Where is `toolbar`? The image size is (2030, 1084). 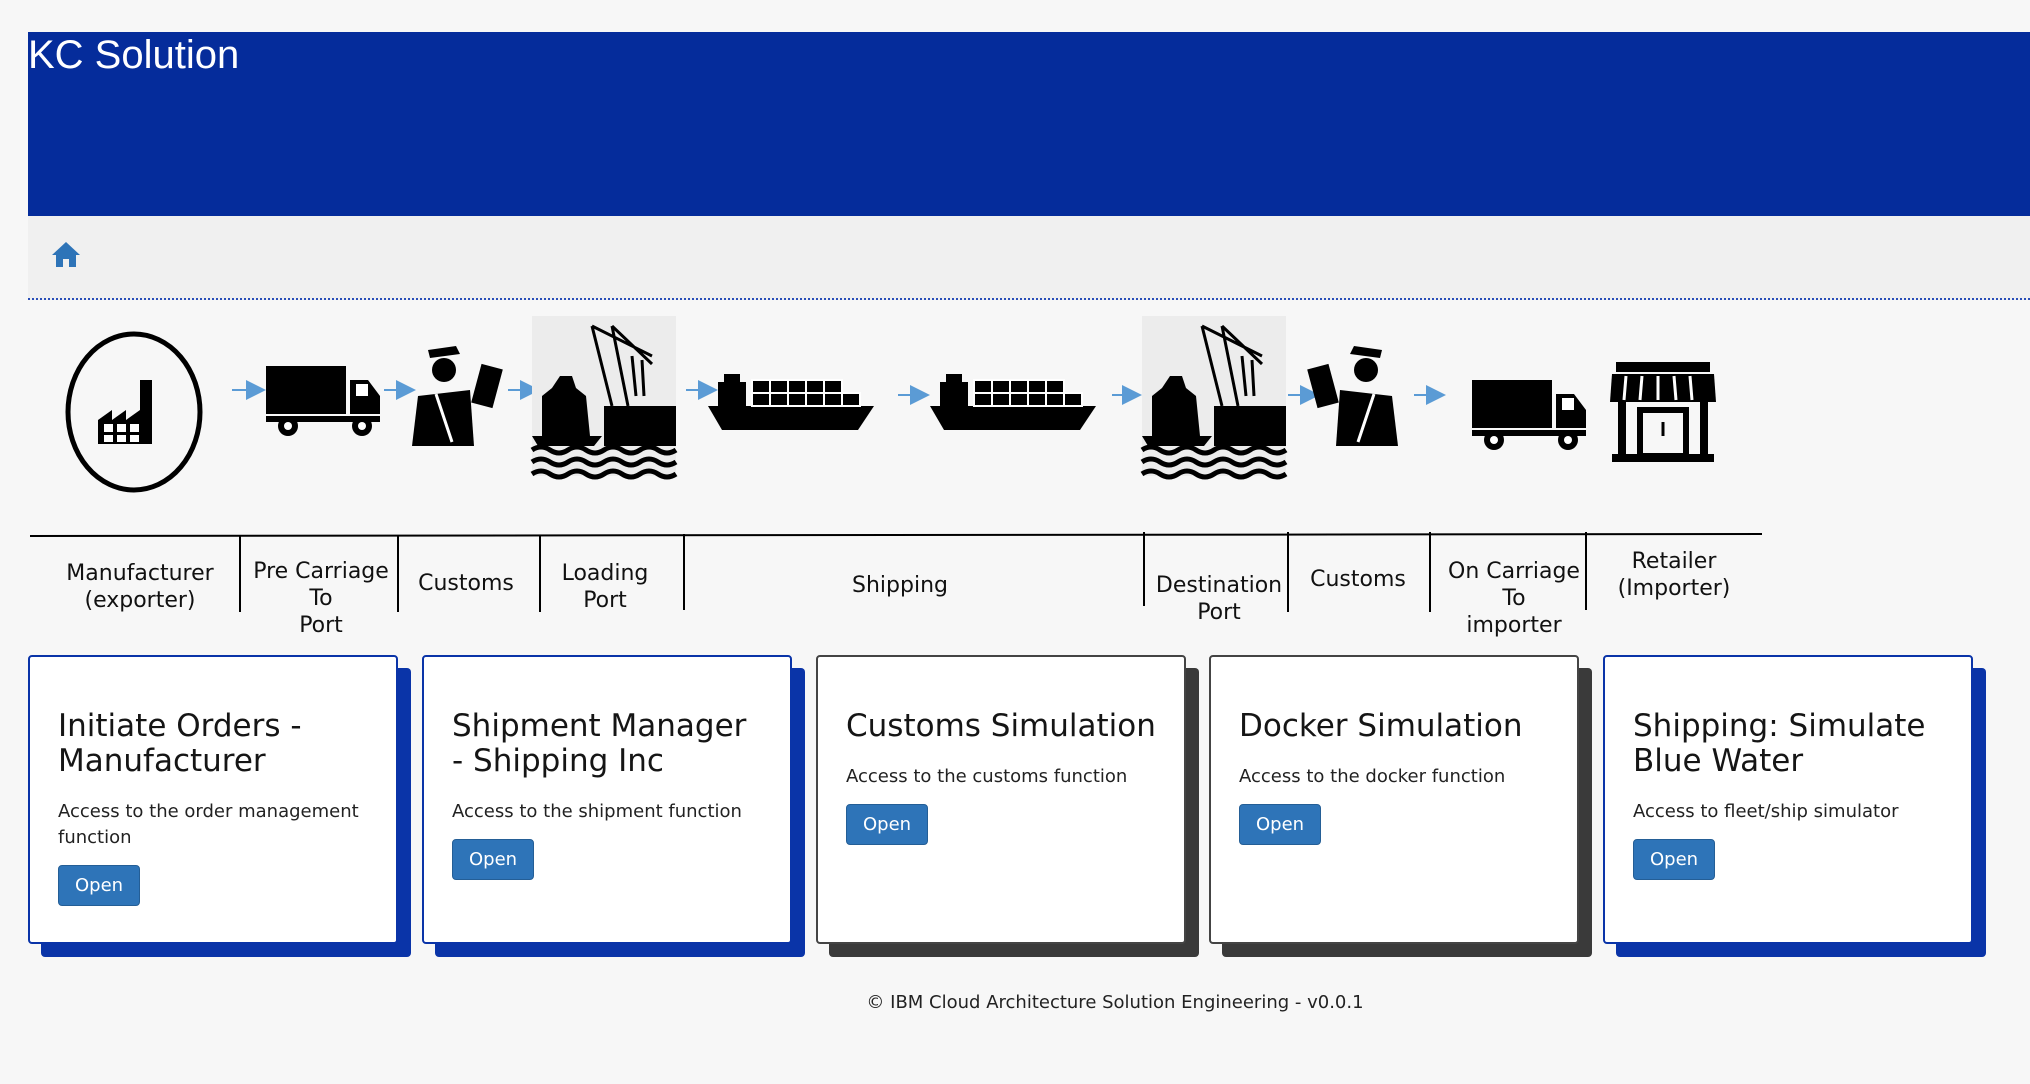 toolbar is located at coordinates (1029, 258).